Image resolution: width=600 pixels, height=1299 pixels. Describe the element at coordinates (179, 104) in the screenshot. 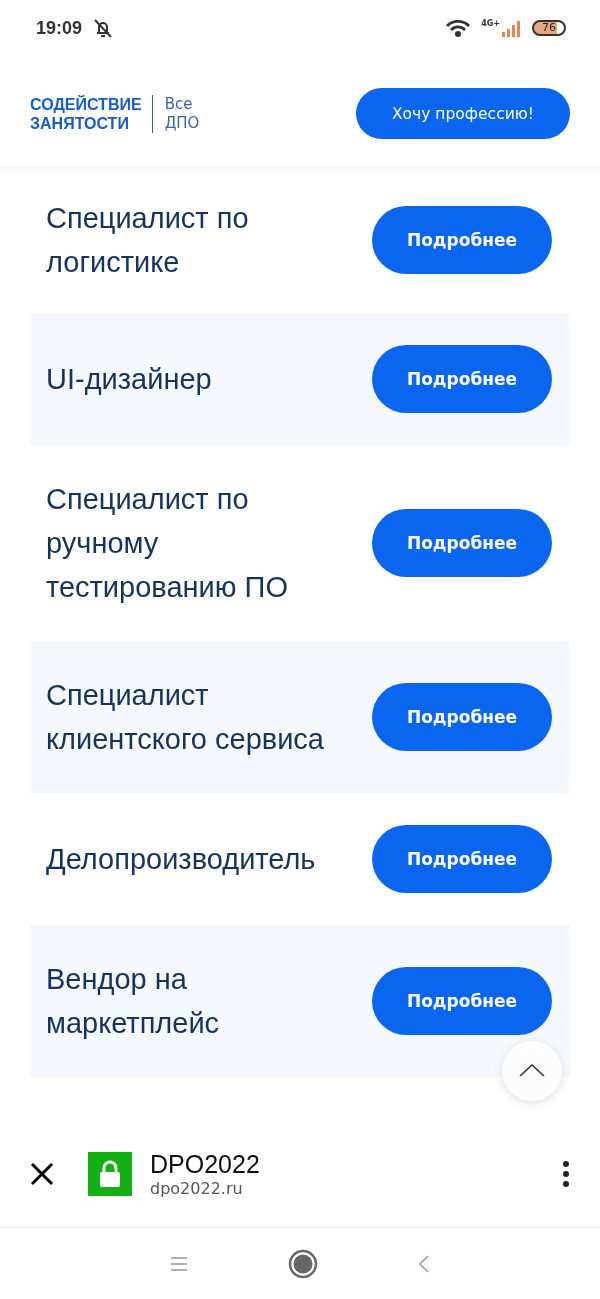

I see `section-label: Все` at that location.